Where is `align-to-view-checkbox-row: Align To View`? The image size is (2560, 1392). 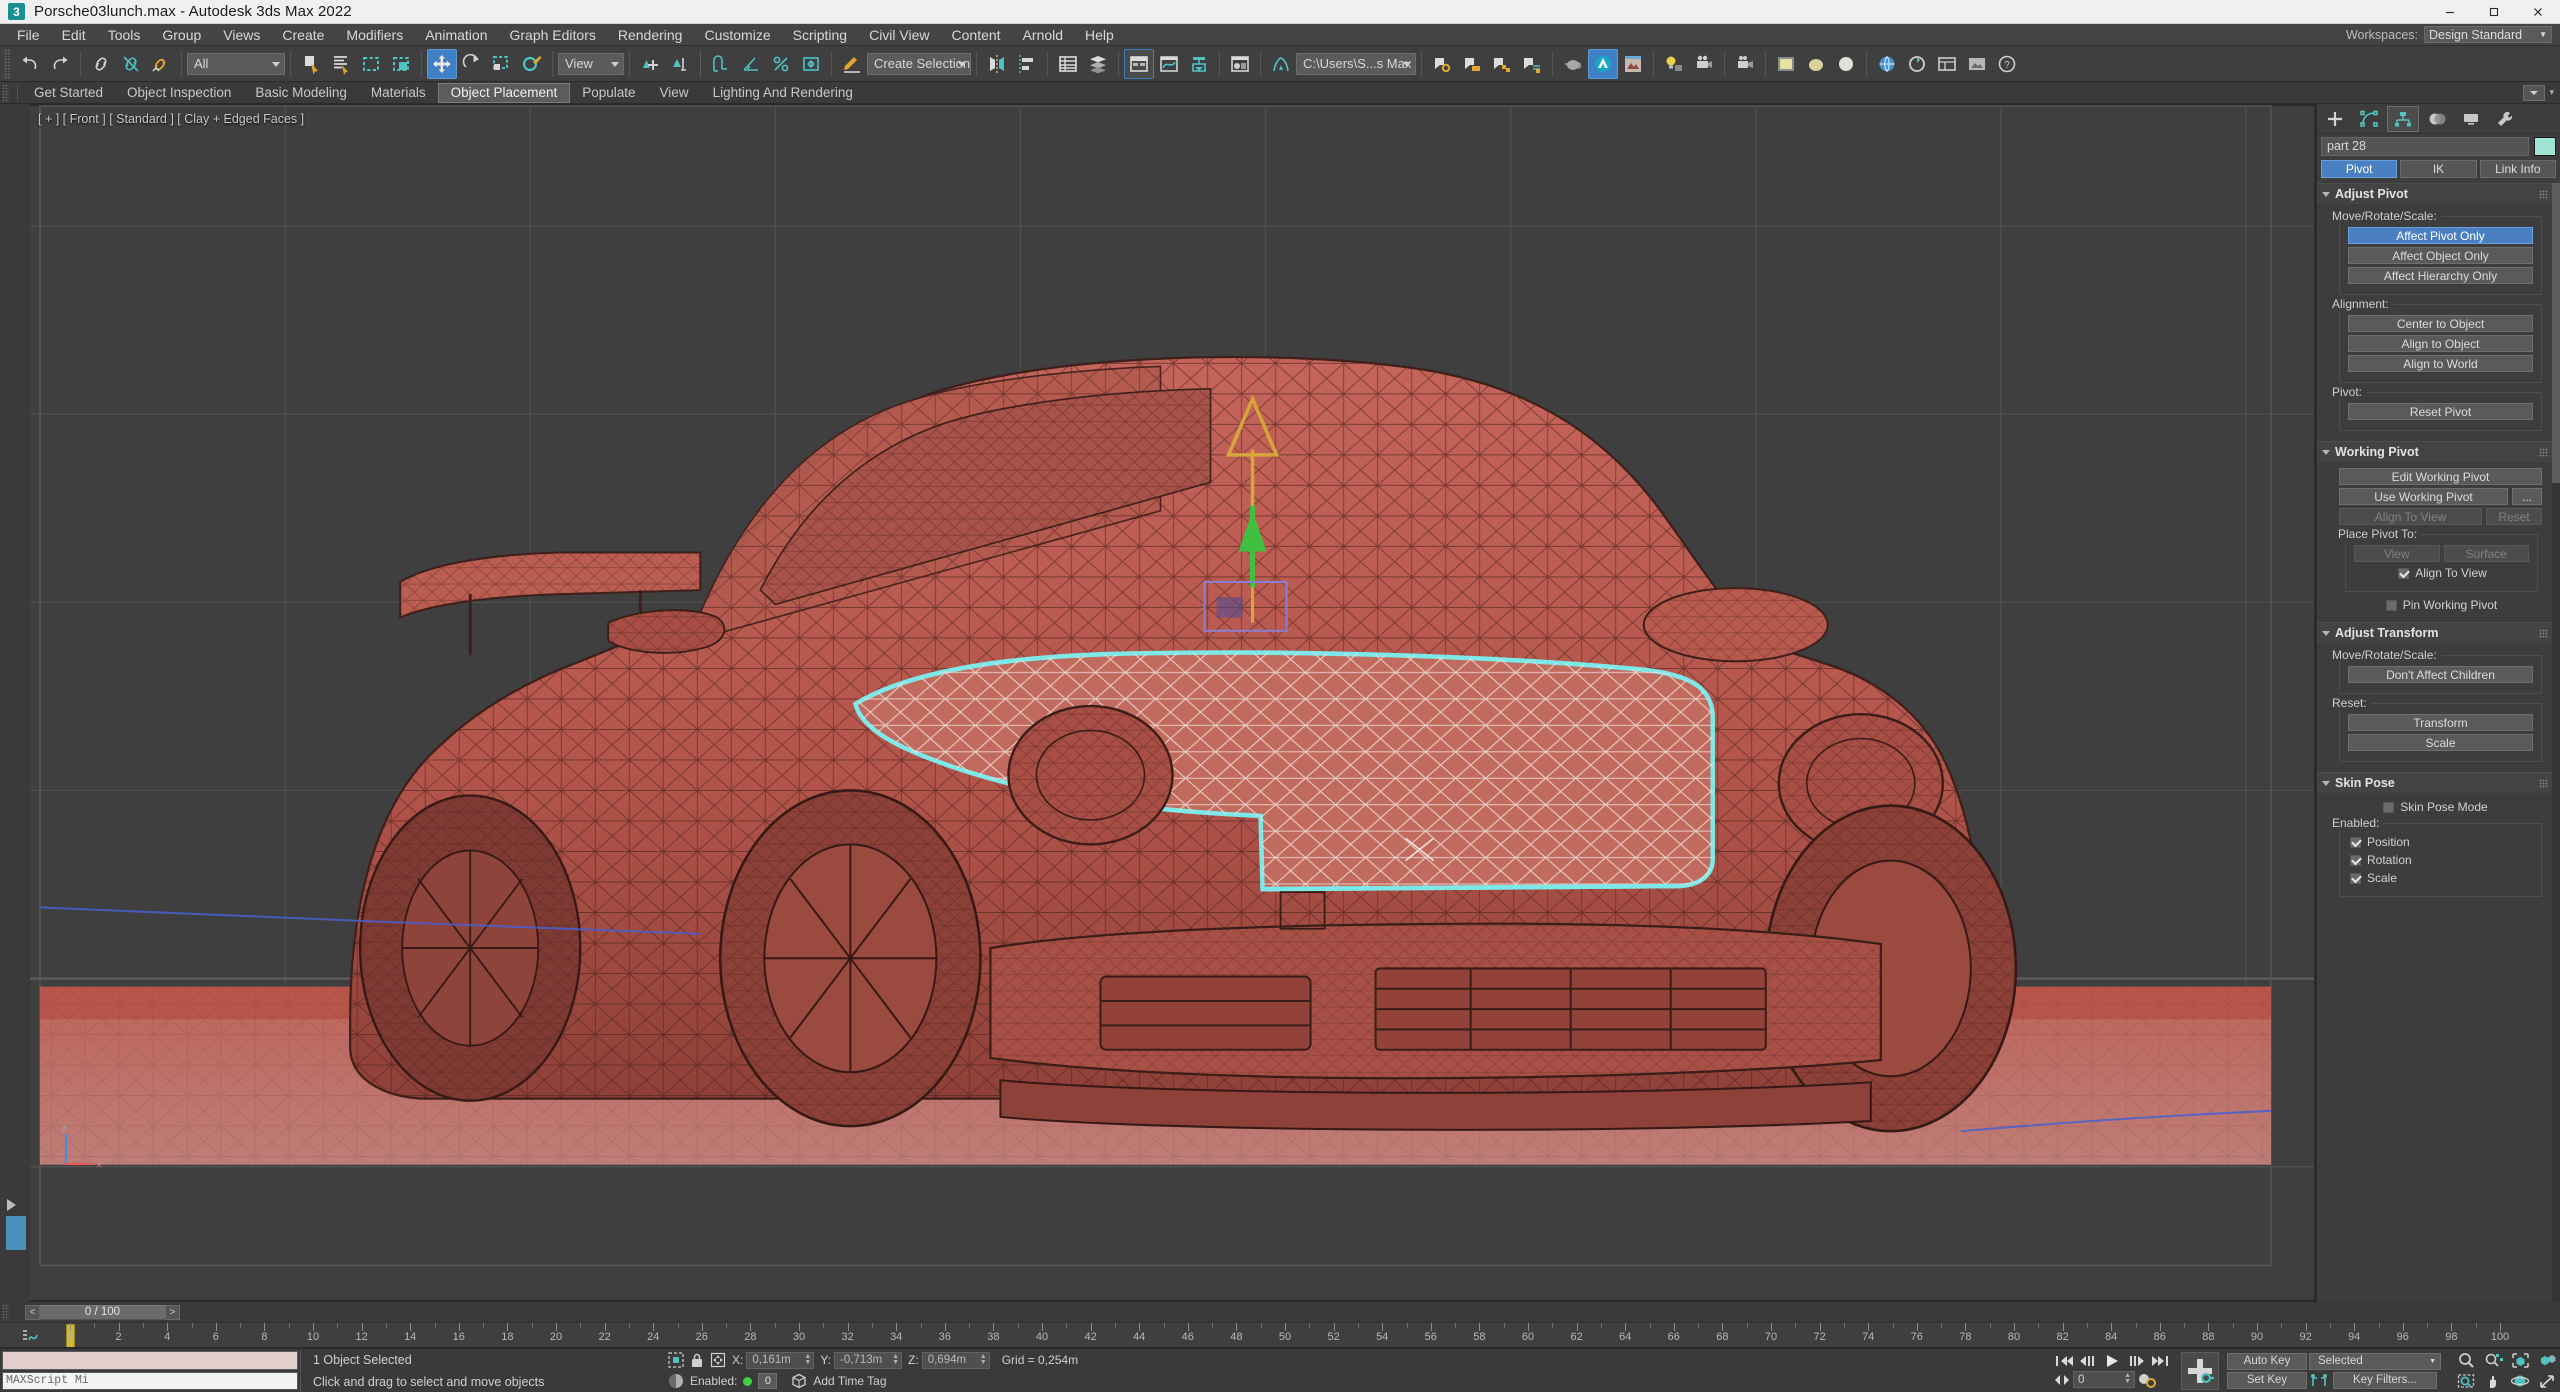
align-to-view-checkbox-row: Align To View is located at coordinates (2442, 573).